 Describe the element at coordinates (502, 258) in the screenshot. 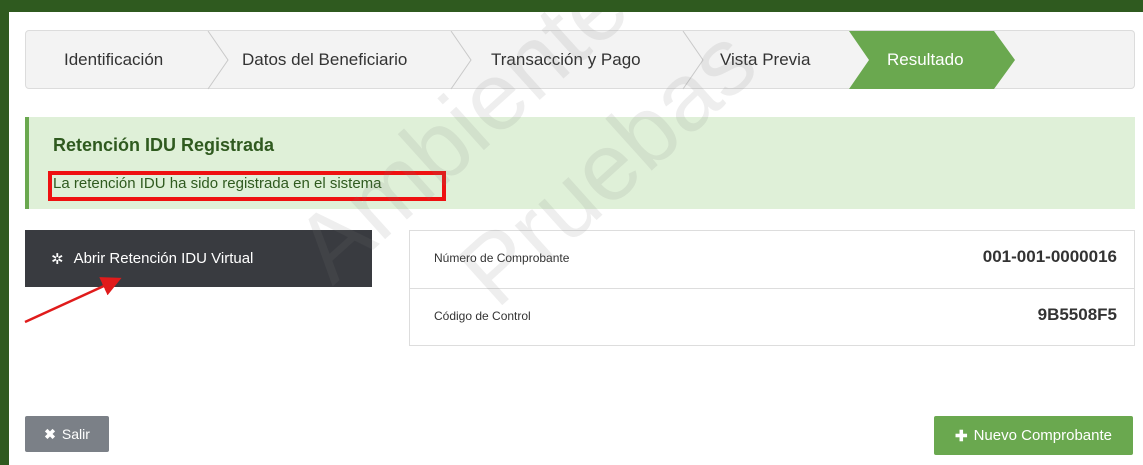

I see `info-label: Número de Comprobante` at that location.